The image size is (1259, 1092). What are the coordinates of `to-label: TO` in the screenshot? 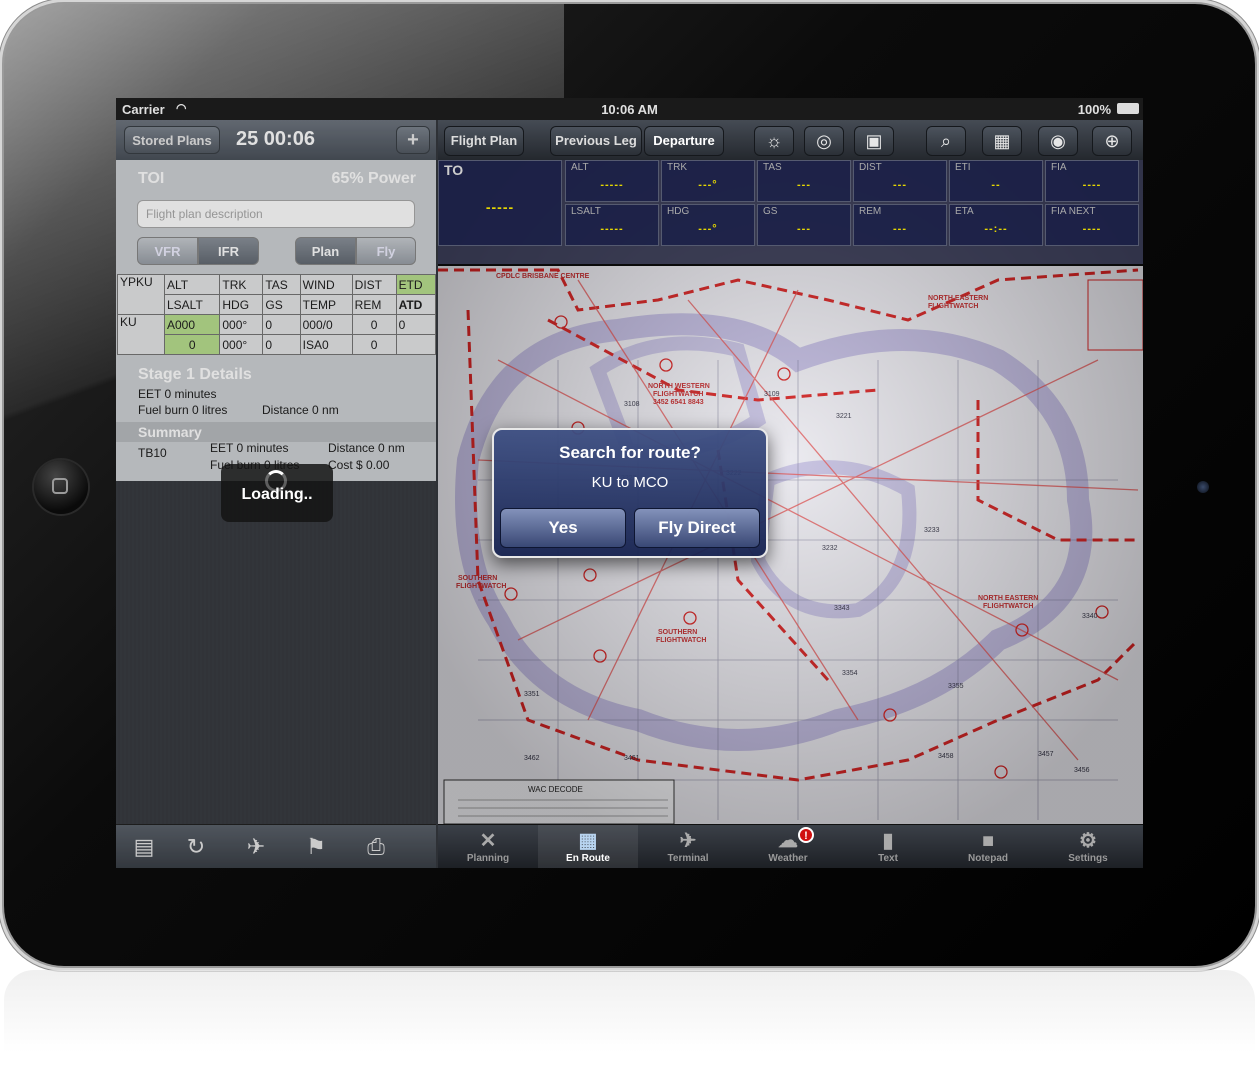 It's located at (454, 170).